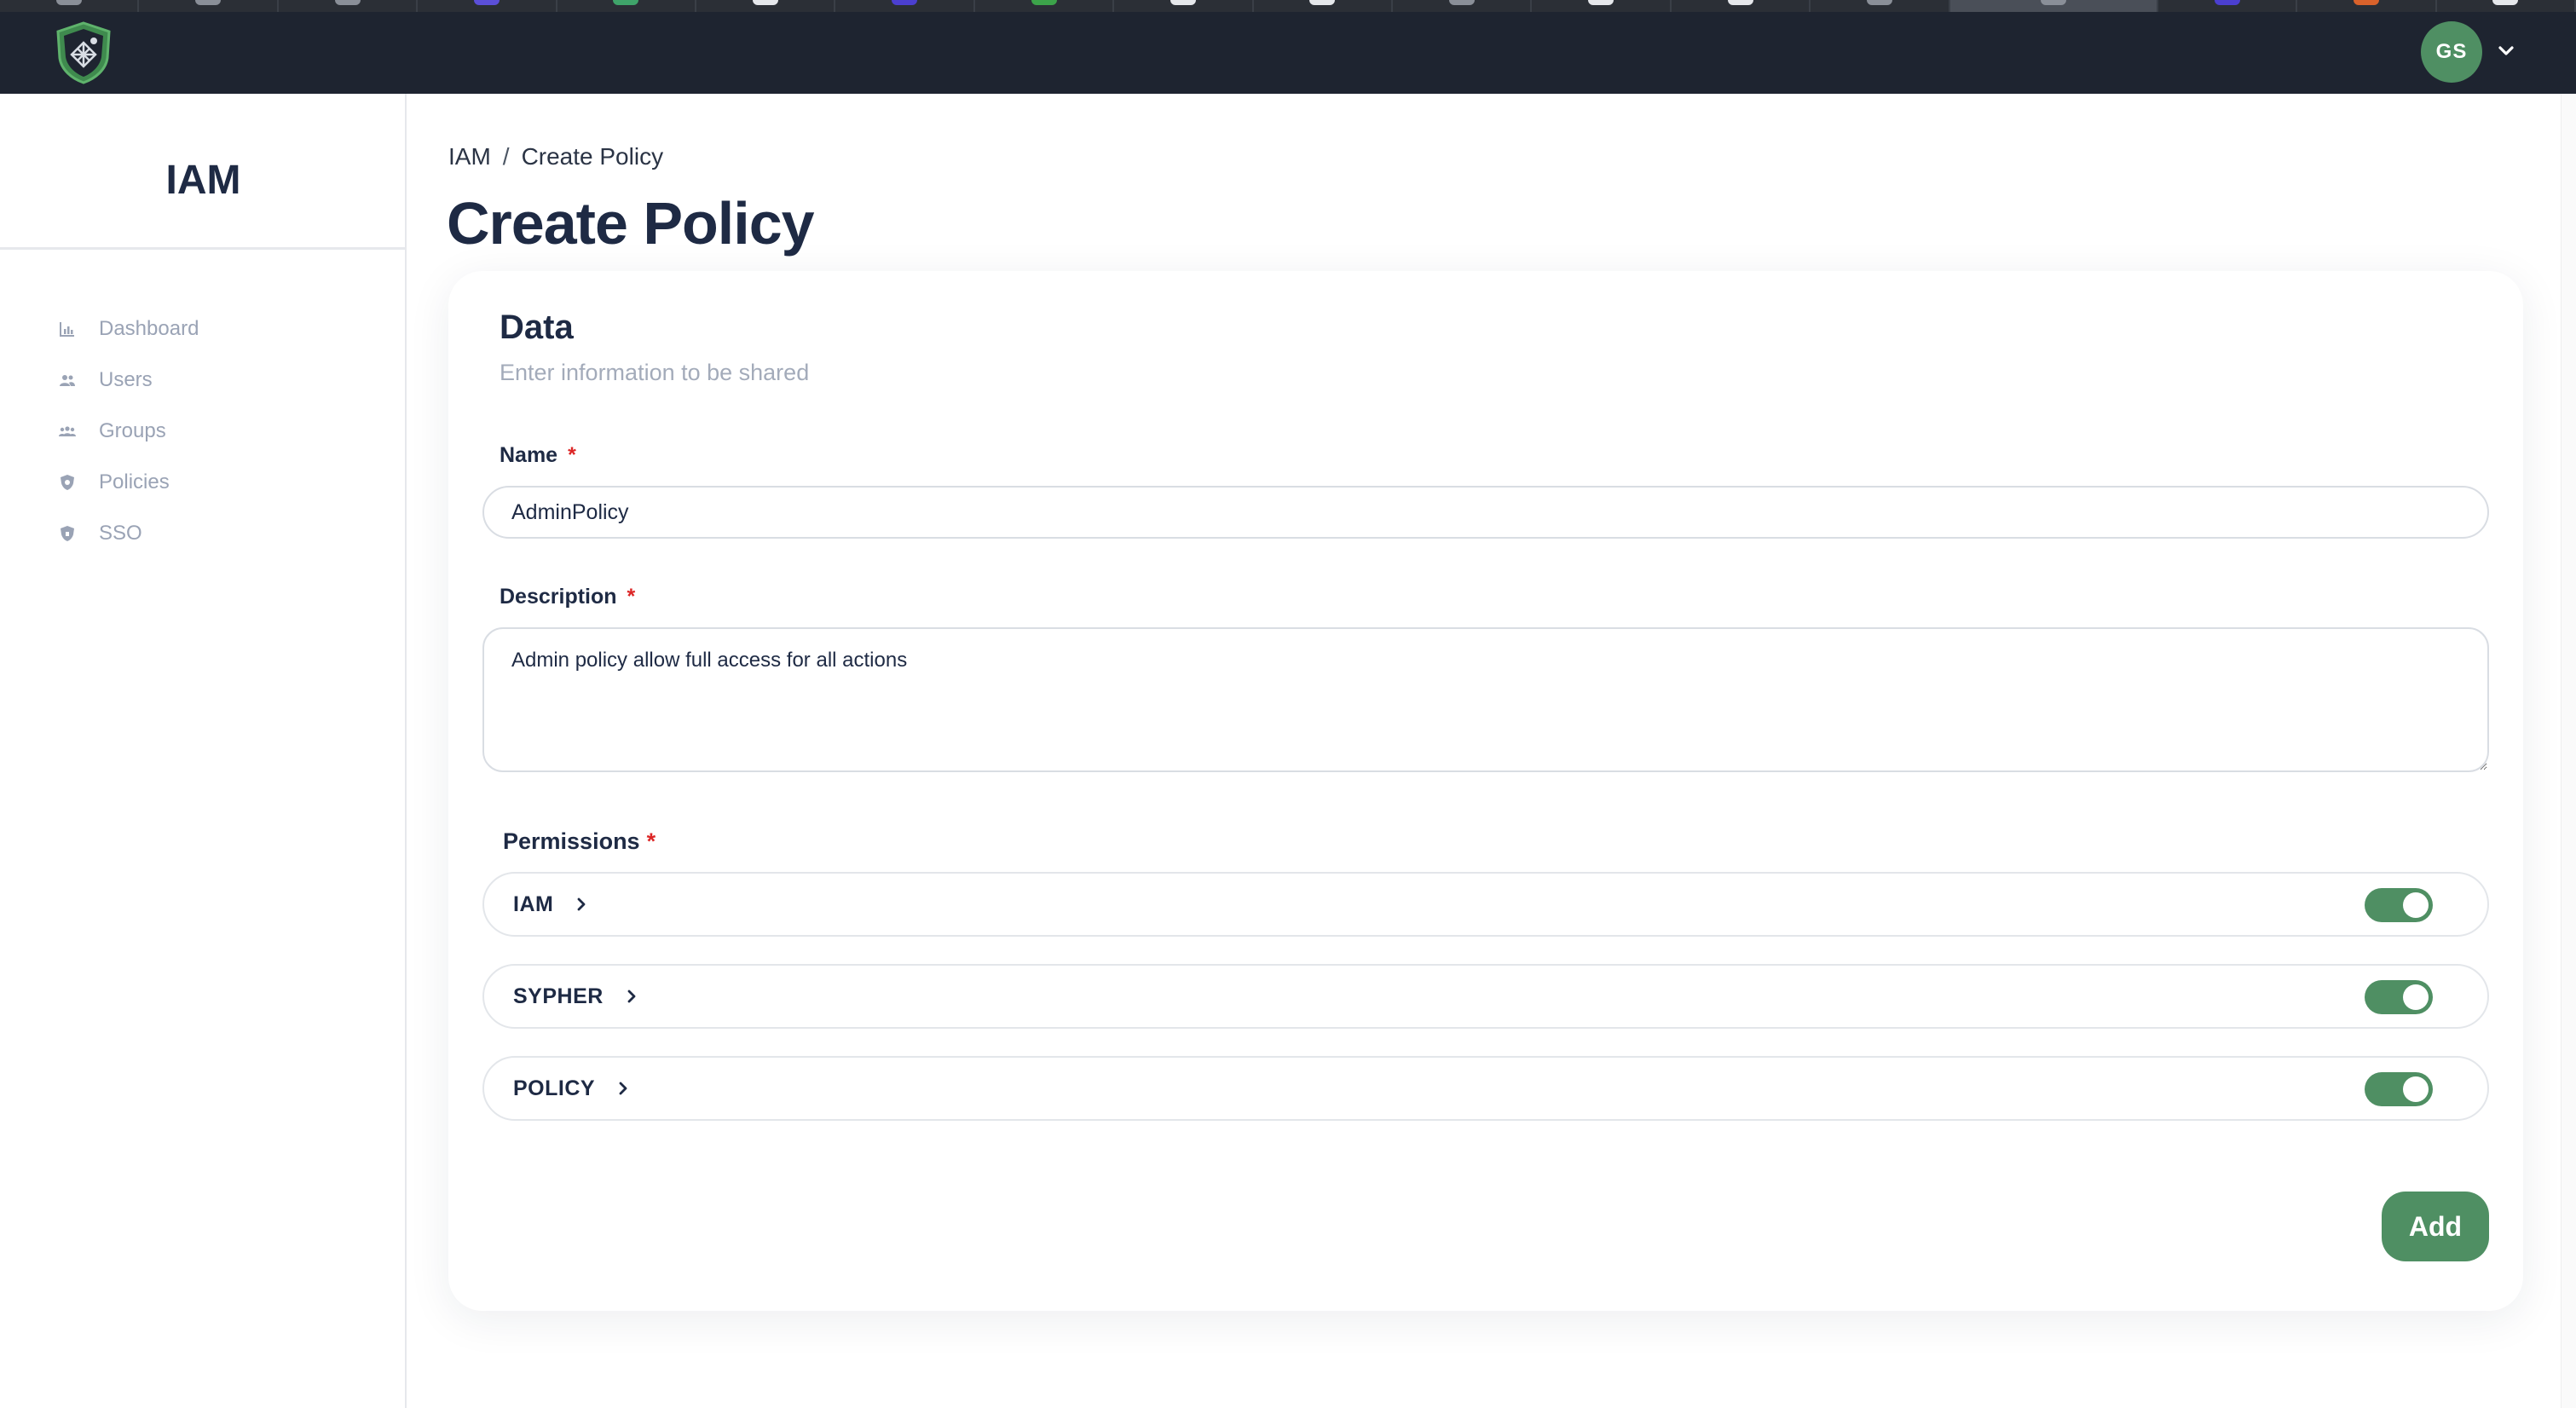  What do you see at coordinates (558, 996) in the screenshot?
I see `permission-name: SYPHER` at bounding box center [558, 996].